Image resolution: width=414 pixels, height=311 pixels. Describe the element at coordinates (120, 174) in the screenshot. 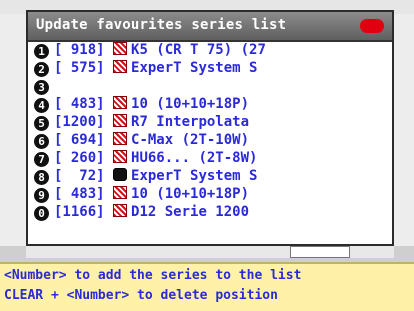

I see `person-icon` at that location.